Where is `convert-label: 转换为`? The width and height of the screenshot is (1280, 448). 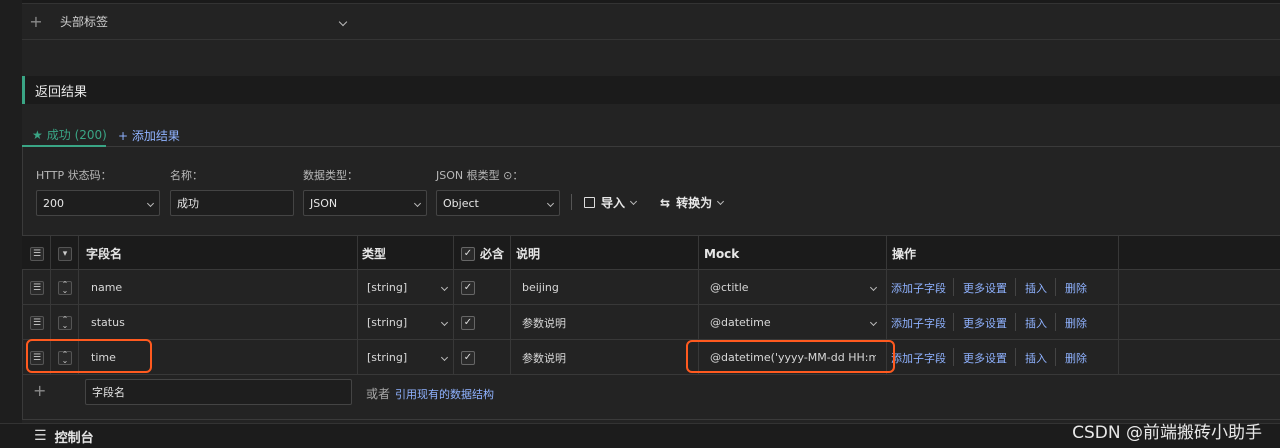
convert-label: 转换为 is located at coordinates (694, 203).